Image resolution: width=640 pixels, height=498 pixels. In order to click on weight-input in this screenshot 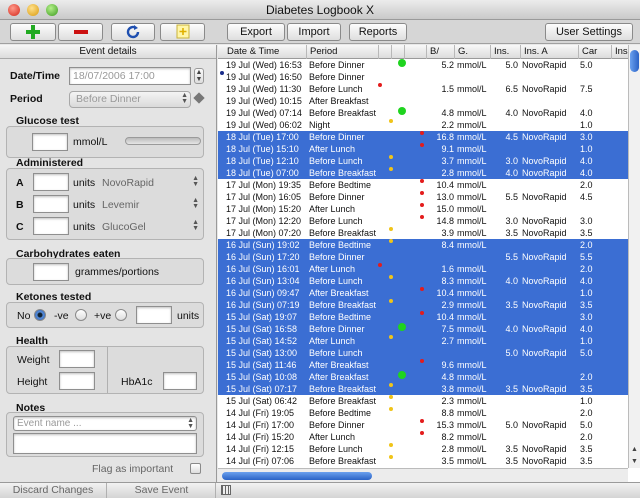, I will do `click(77, 359)`.